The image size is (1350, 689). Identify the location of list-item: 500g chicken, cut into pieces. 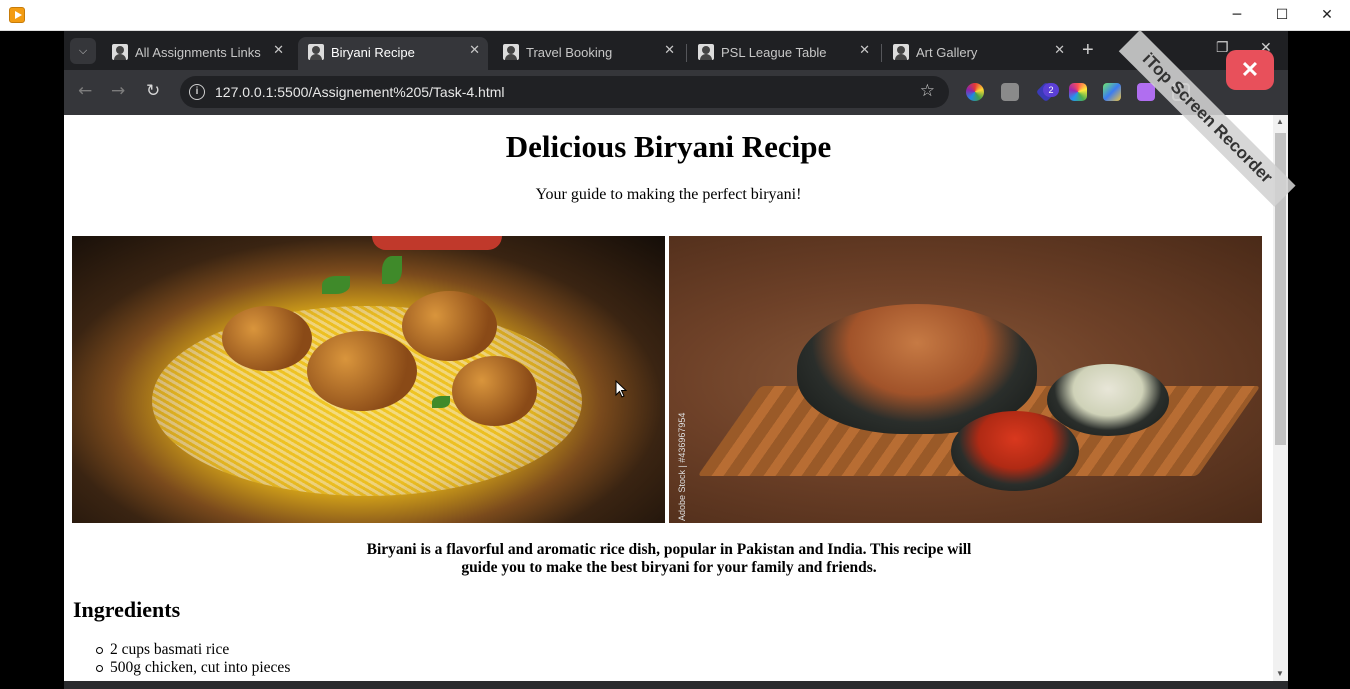
(193, 667).